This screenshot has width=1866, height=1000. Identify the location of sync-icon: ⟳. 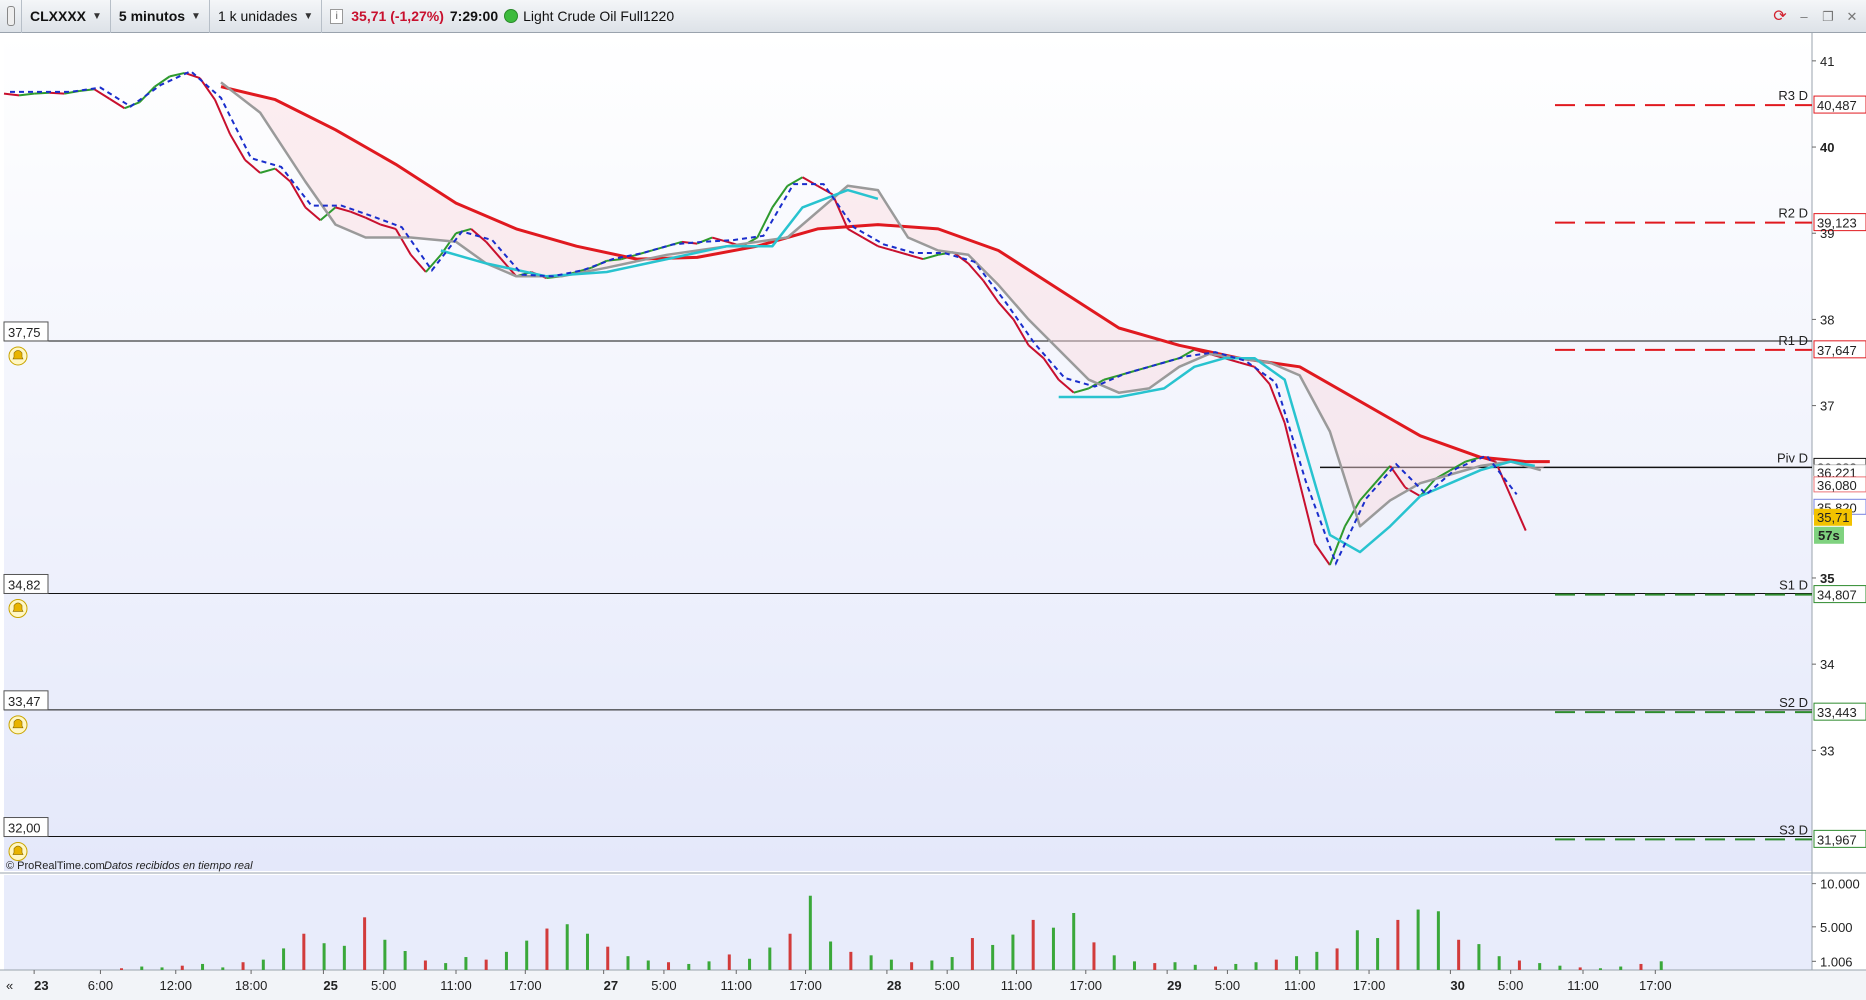
(1780, 16).